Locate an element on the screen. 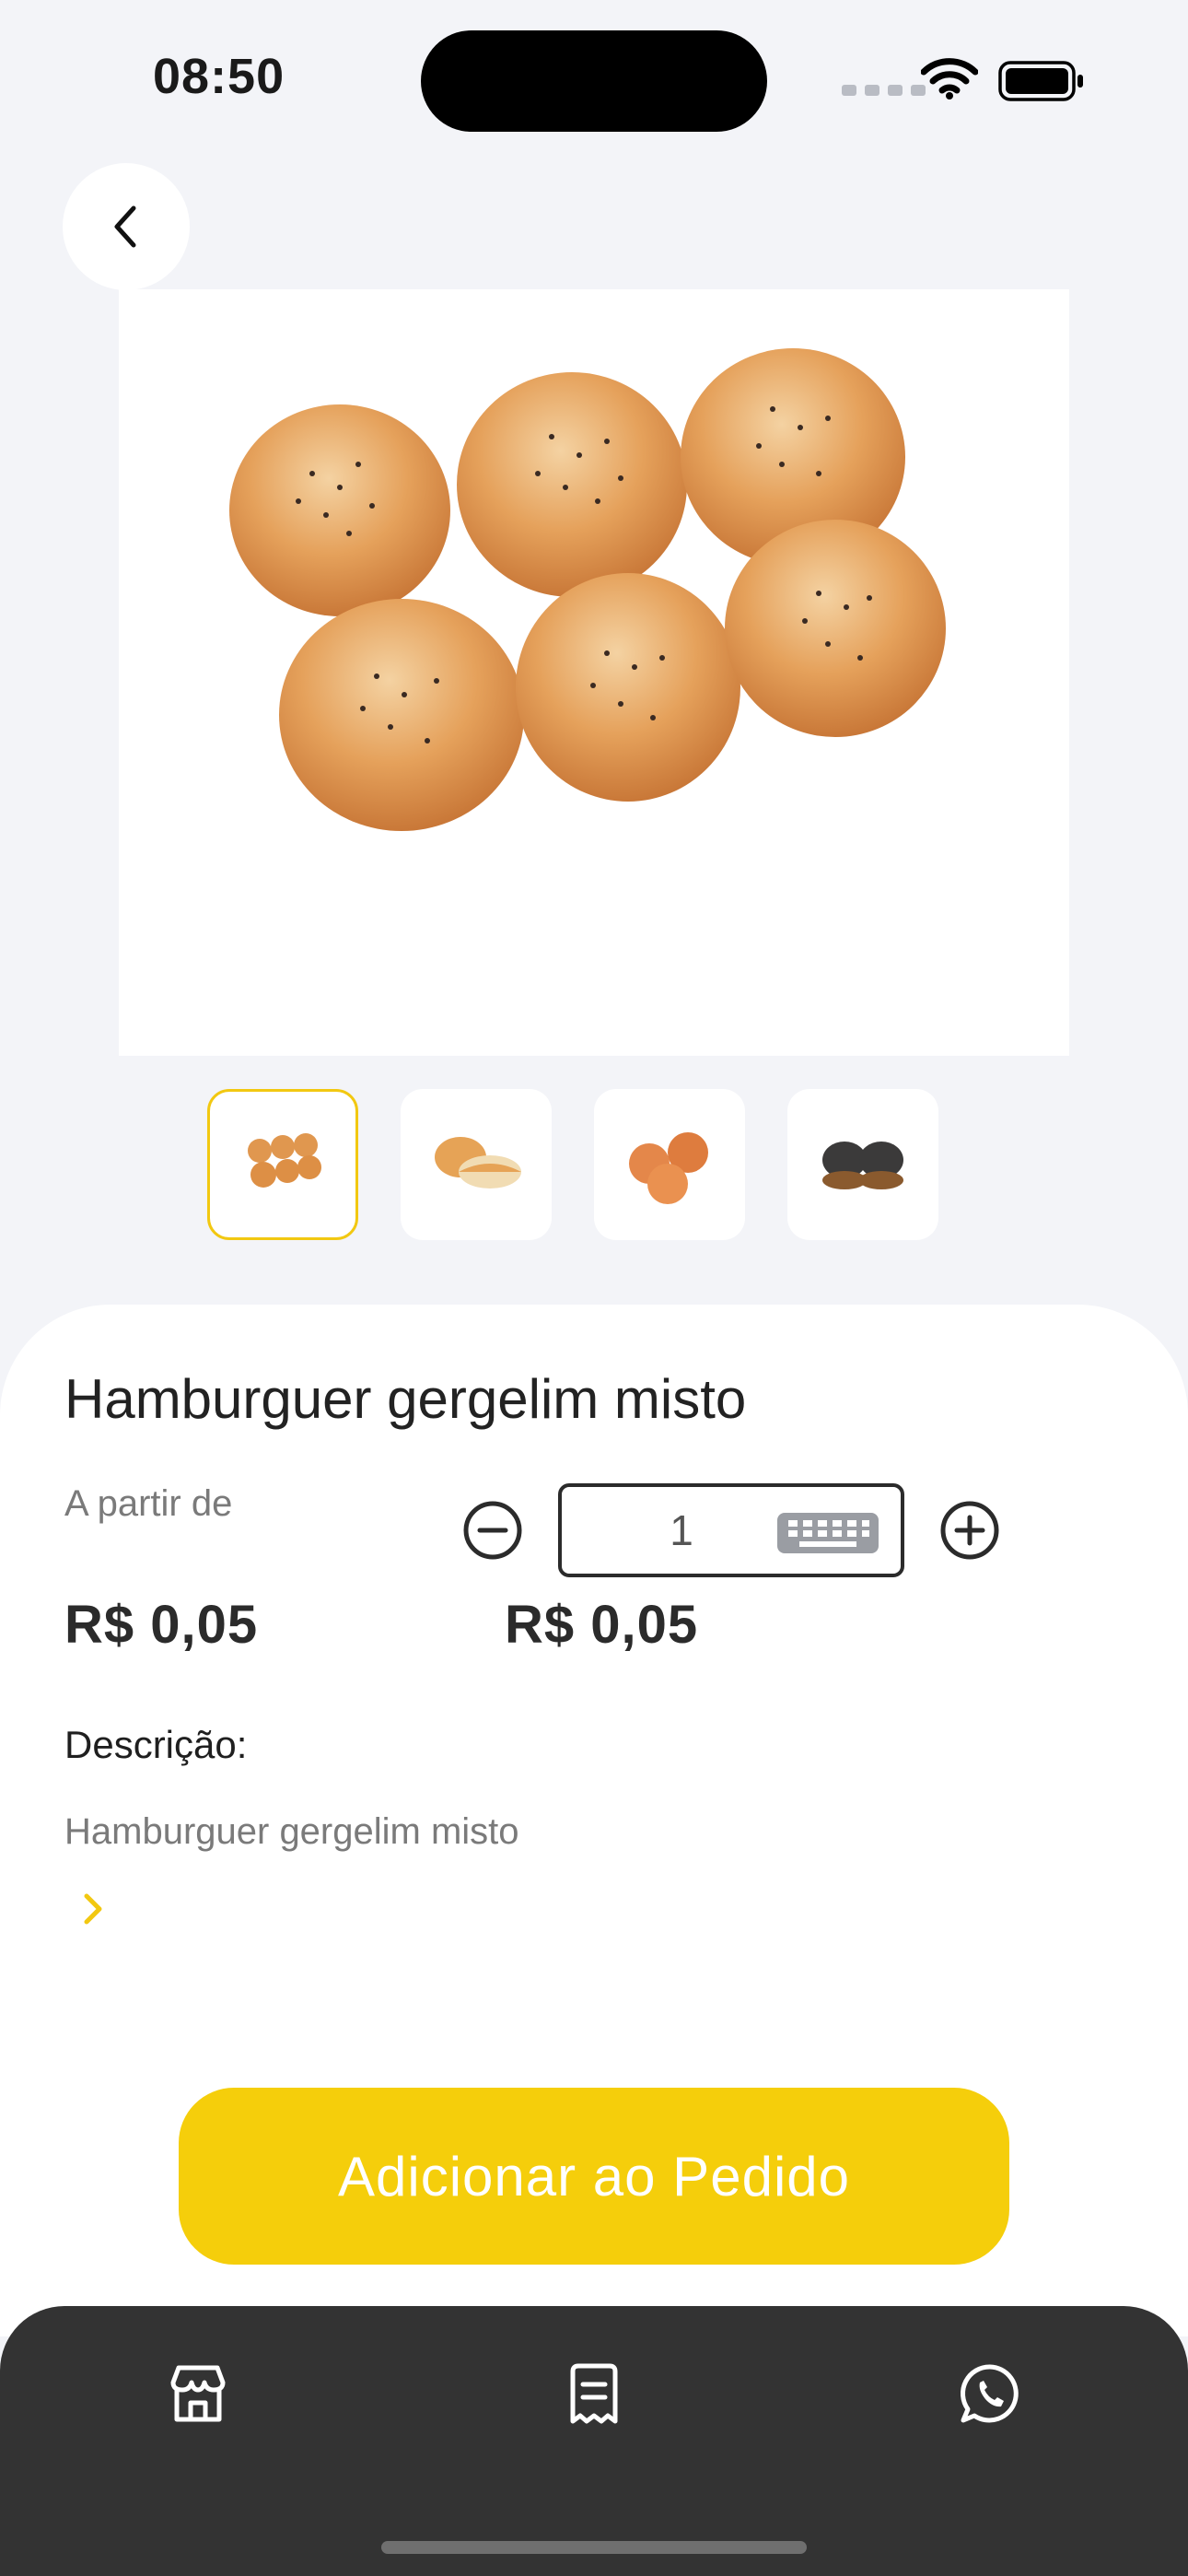 This screenshot has width=1188, height=2576. description-text: Hamburguer gergelim misto is located at coordinates (291, 1831).